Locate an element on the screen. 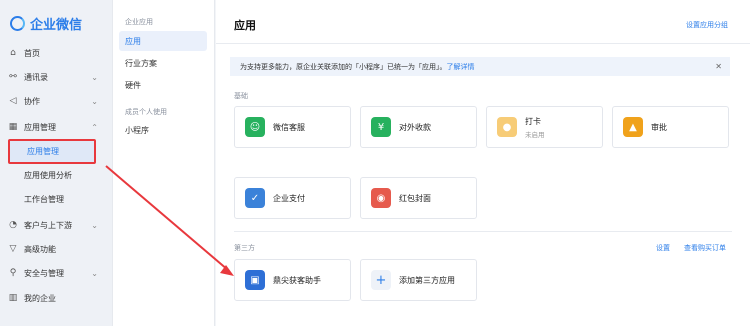  nav-security-label: 安全与管理 is located at coordinates (44, 273).